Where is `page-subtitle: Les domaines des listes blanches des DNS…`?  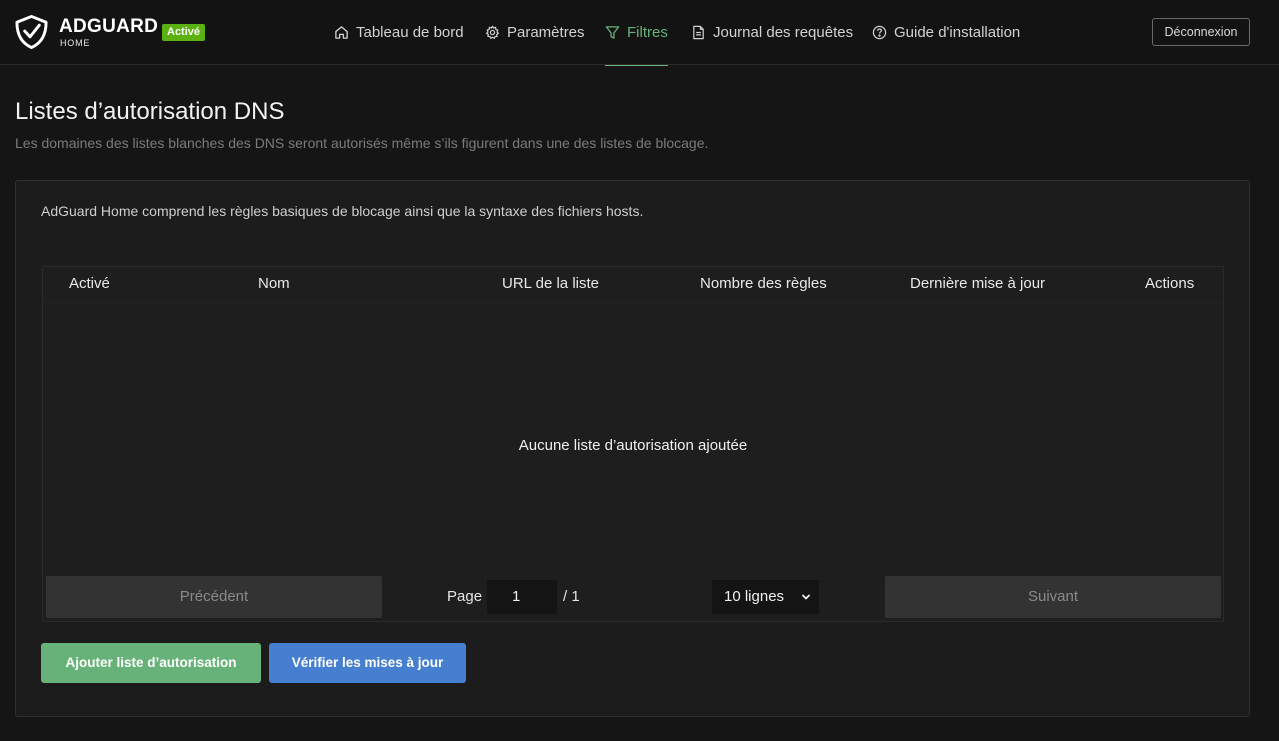
page-subtitle: Les domaines des listes blanches des DNS… is located at coordinates (362, 143).